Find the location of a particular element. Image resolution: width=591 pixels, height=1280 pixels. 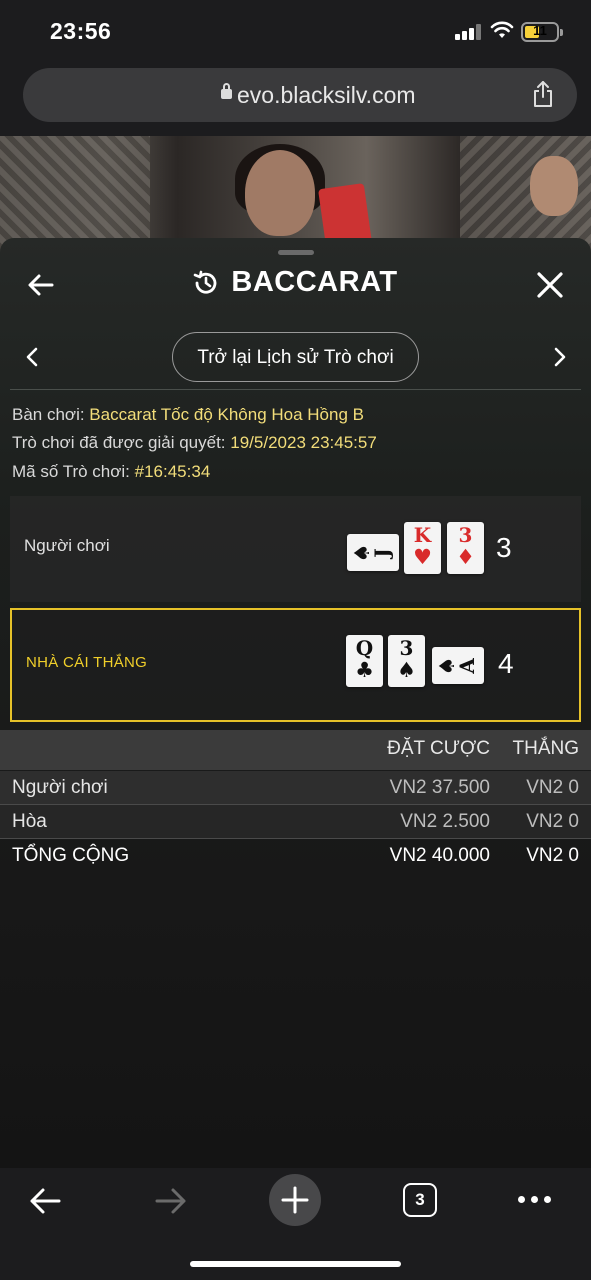

new-tab-button is located at coordinates (295, 1200).